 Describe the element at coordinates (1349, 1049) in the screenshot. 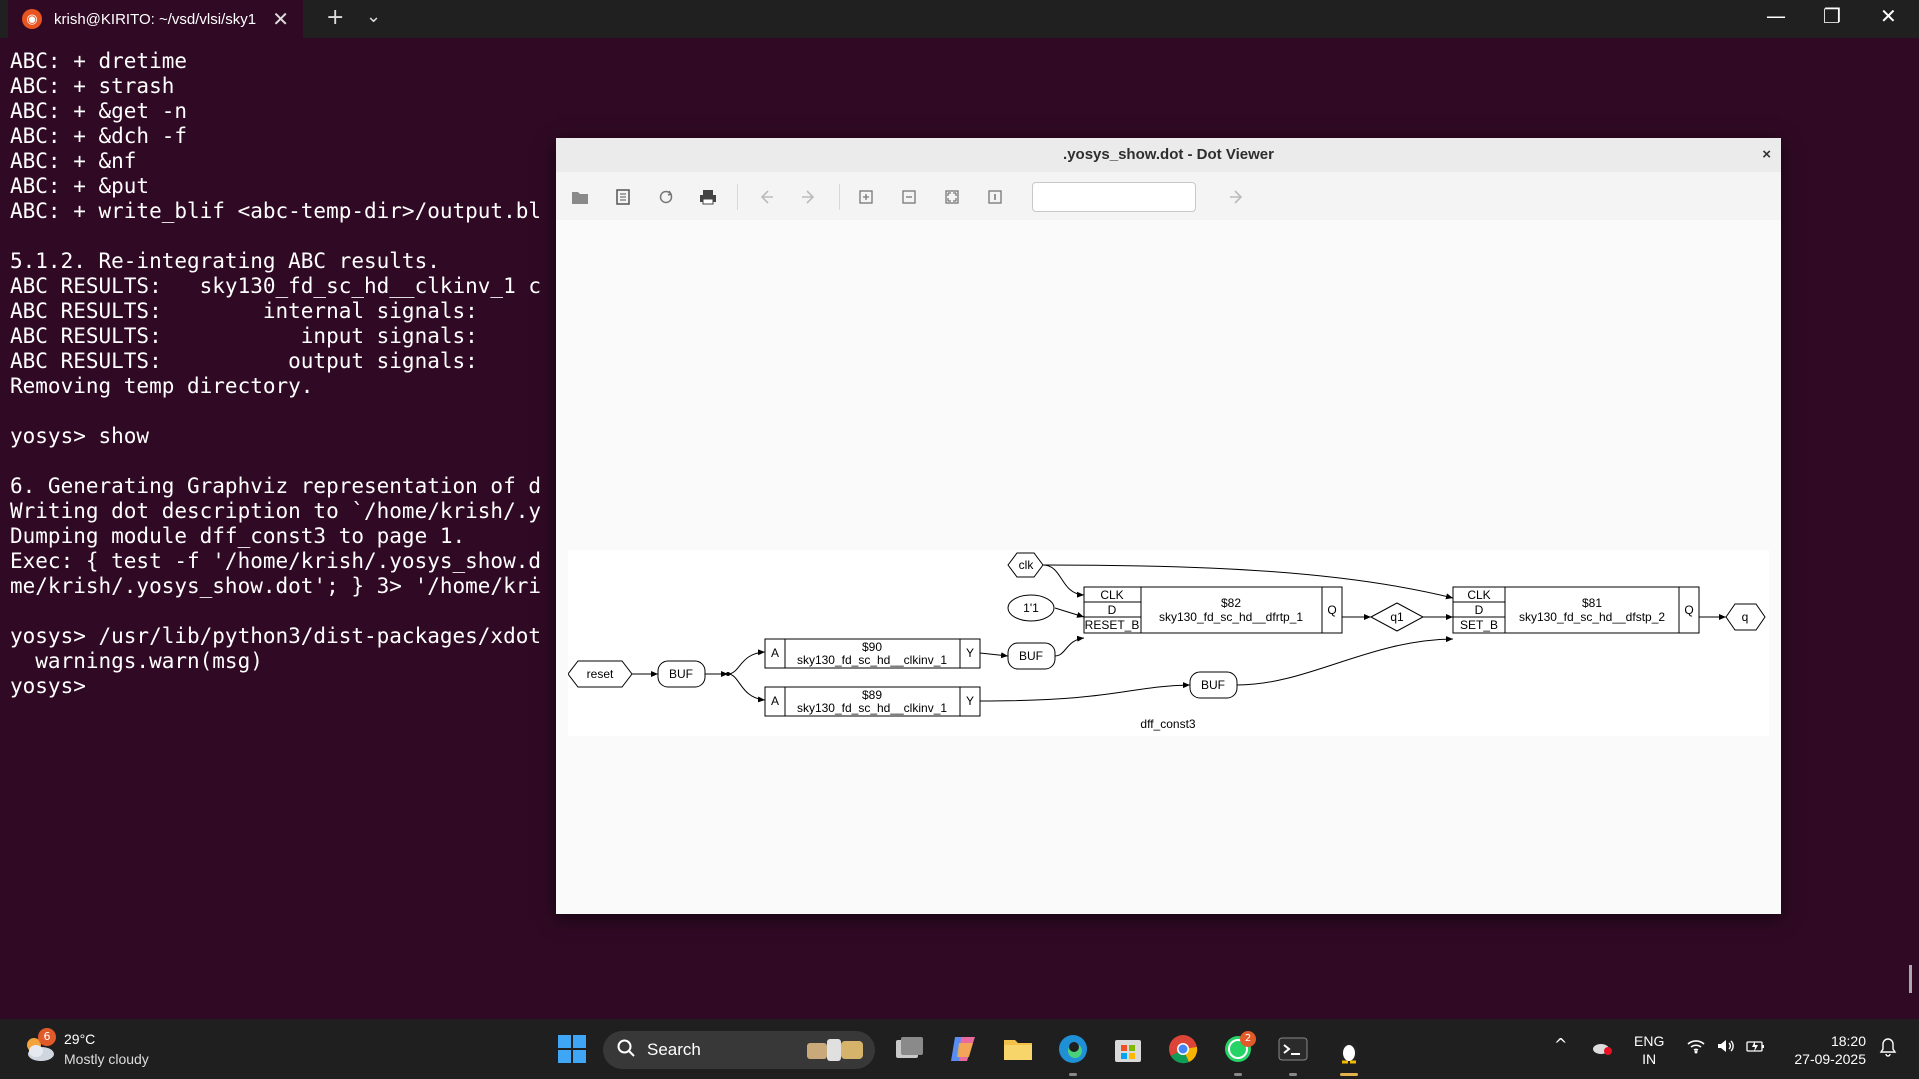

I see `linux-penguin-icon` at that location.